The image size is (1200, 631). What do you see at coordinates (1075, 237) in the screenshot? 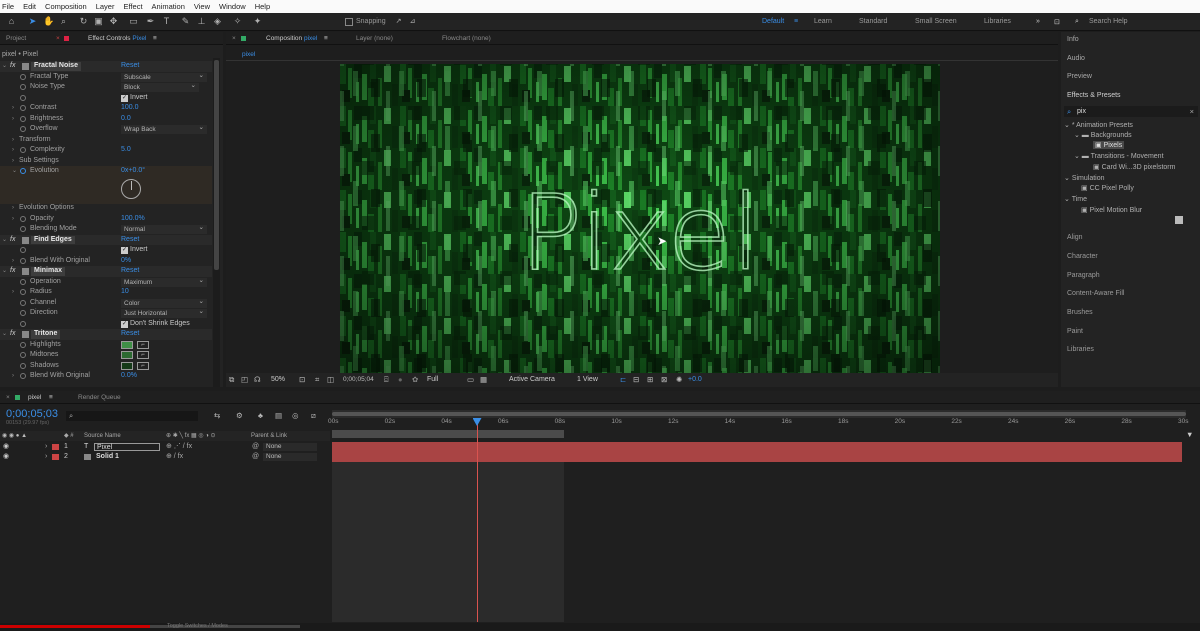
I see `align-panel-tab: Align` at bounding box center [1075, 237].